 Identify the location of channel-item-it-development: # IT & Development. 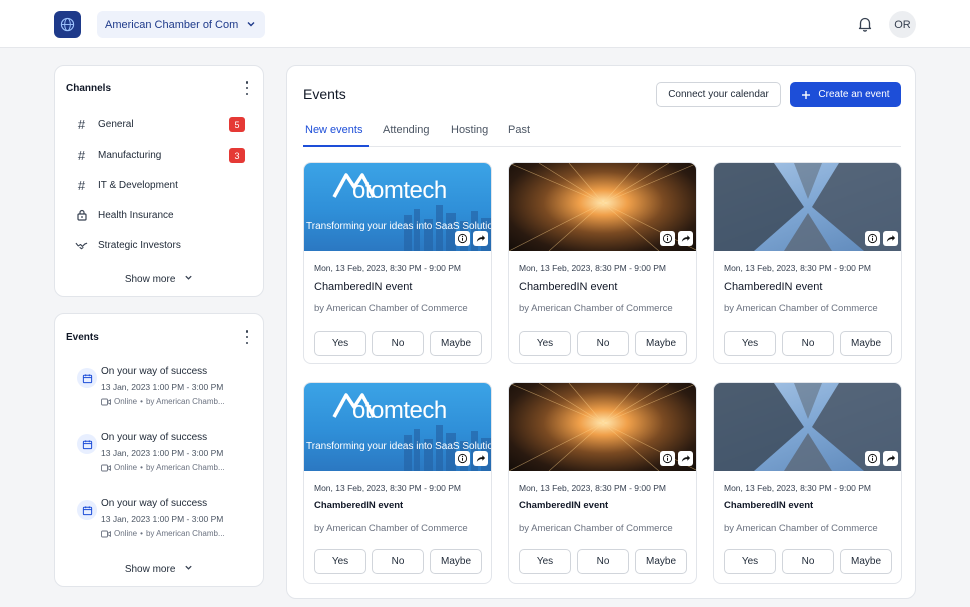
(126, 185).